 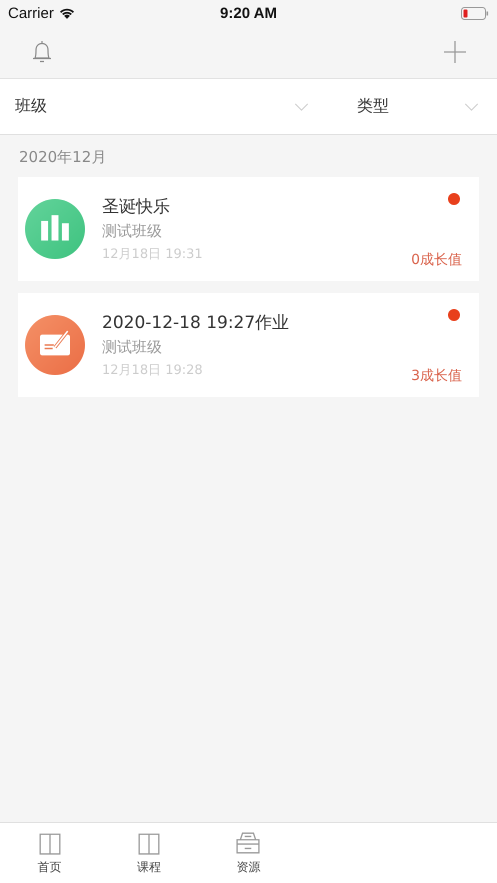 I want to click on tab-bar-item: 资源, so click(x=248, y=853).